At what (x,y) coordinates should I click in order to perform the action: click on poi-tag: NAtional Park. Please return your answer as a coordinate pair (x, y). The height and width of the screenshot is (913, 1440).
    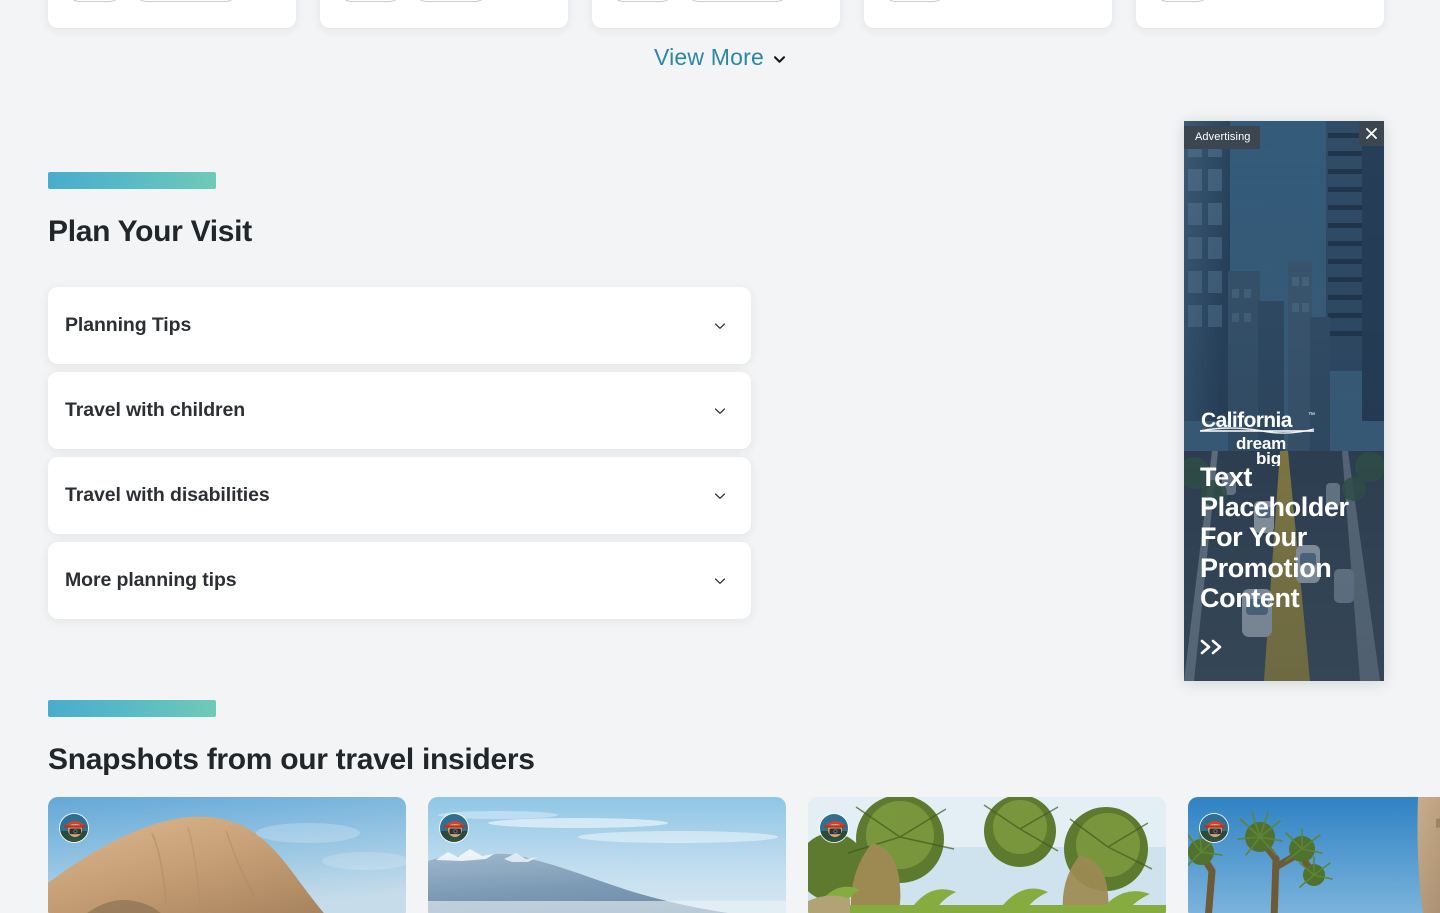
    Looking at the image, I should click on (185, 1).